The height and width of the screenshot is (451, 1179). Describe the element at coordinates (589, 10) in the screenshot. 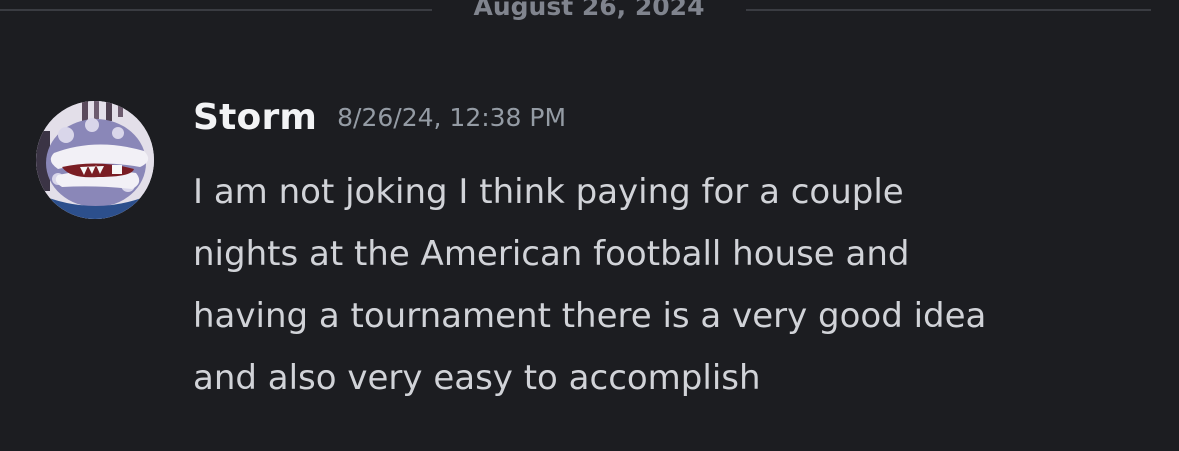

I see `divider-date-label: August 26, 2024` at that location.